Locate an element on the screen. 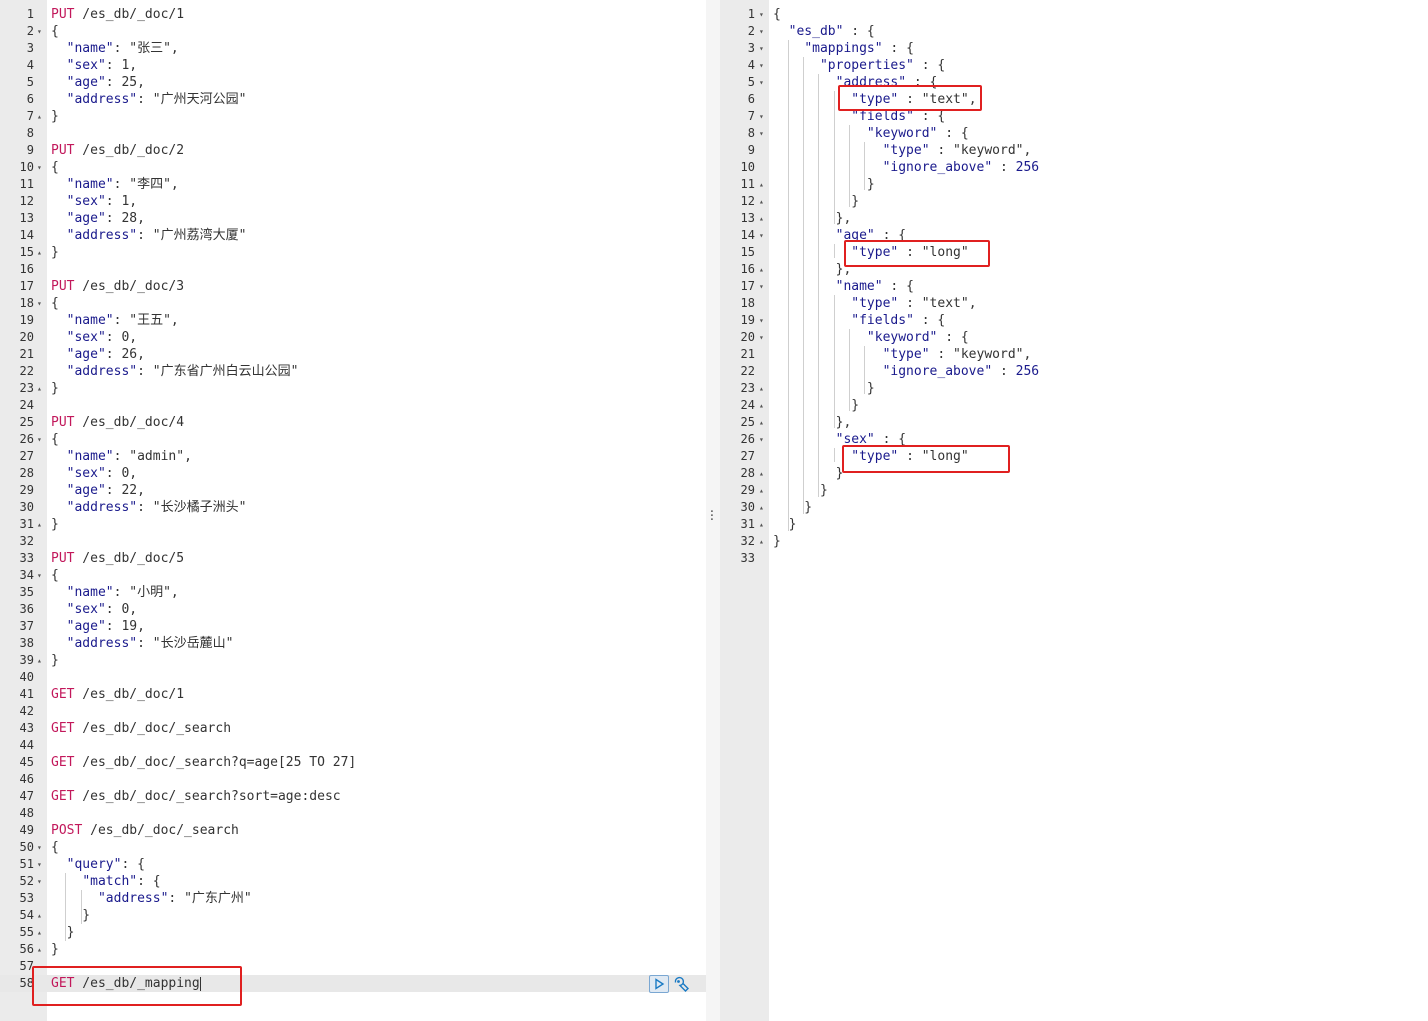  request-line: 2 ▾ { is located at coordinates (353, 31).